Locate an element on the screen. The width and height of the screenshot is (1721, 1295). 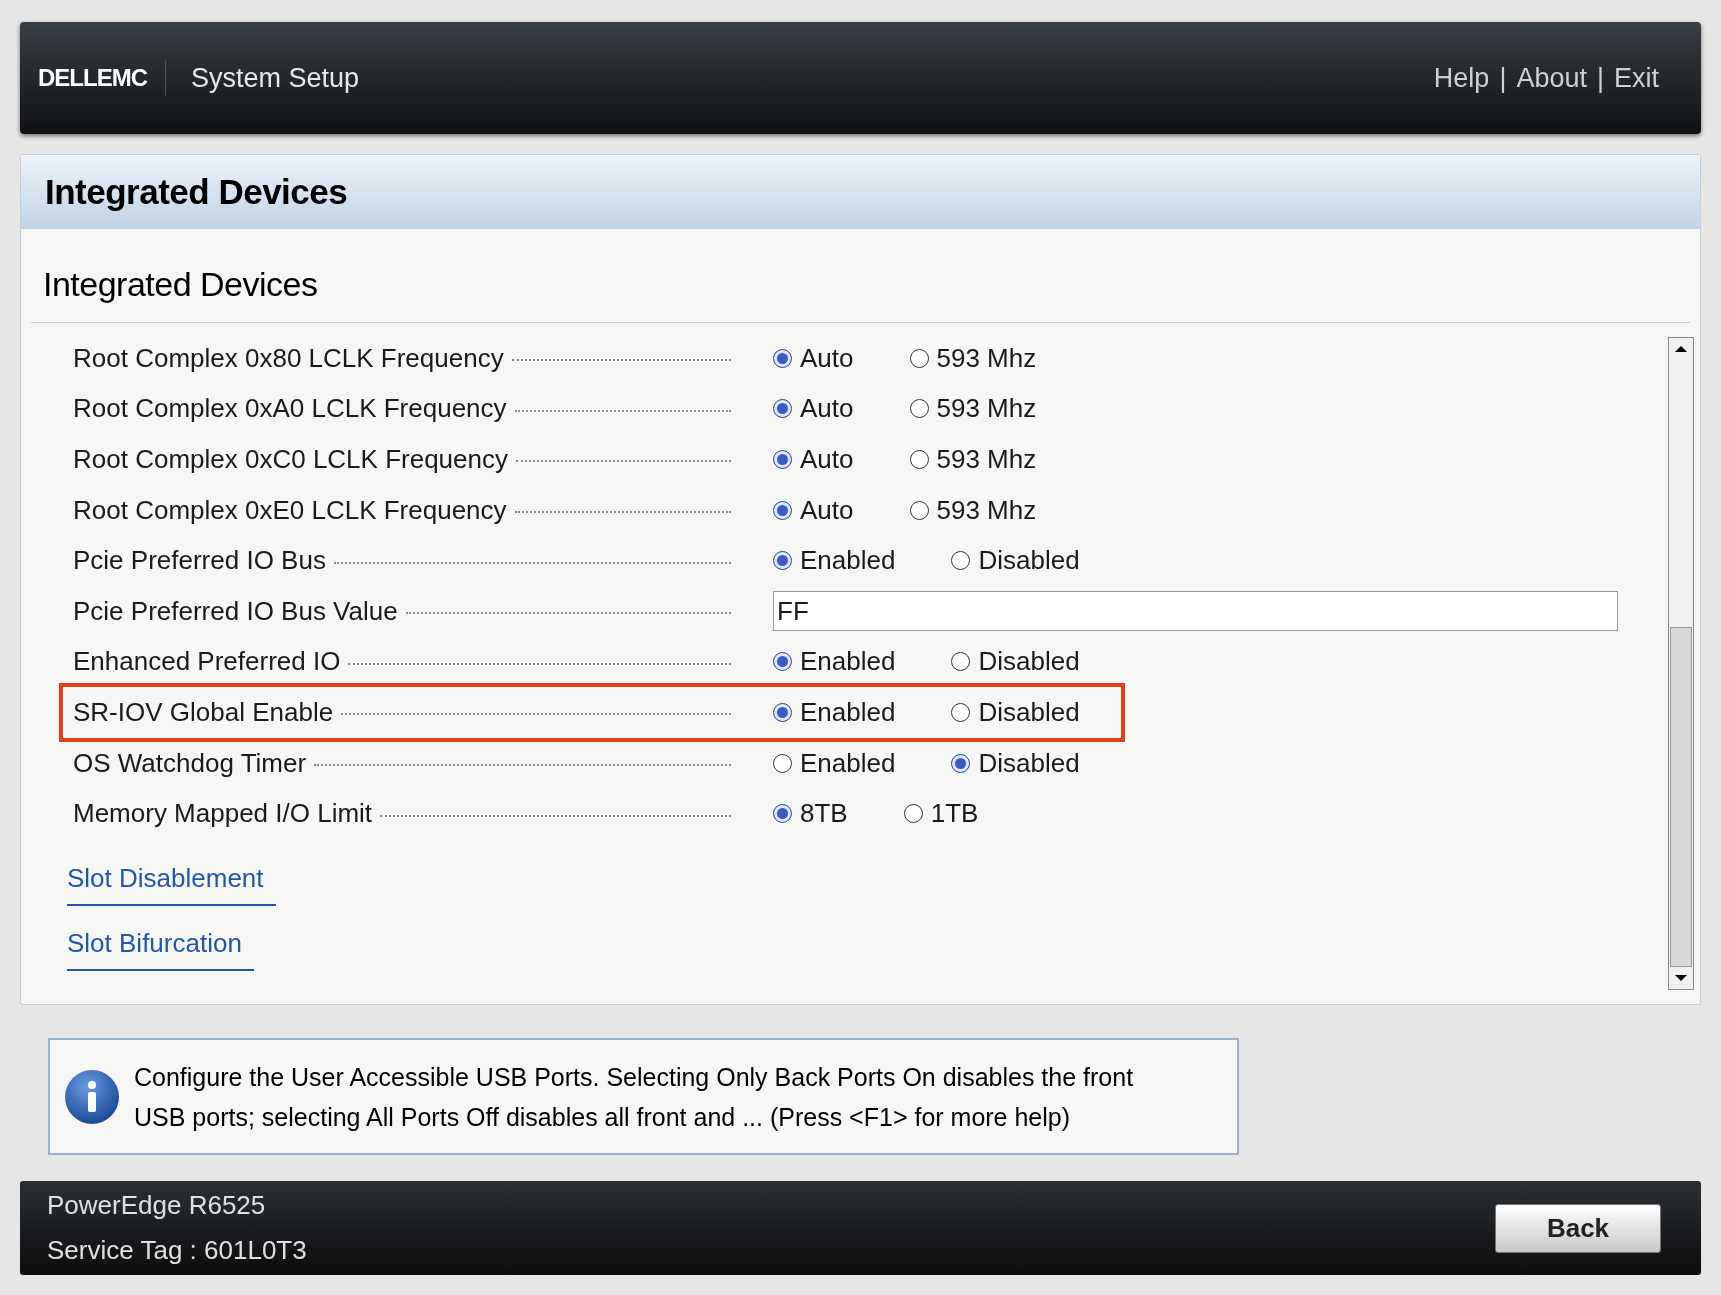
setting-label: Root Complex 0xE0 LCLK Frequency is located at coordinates (290, 510).